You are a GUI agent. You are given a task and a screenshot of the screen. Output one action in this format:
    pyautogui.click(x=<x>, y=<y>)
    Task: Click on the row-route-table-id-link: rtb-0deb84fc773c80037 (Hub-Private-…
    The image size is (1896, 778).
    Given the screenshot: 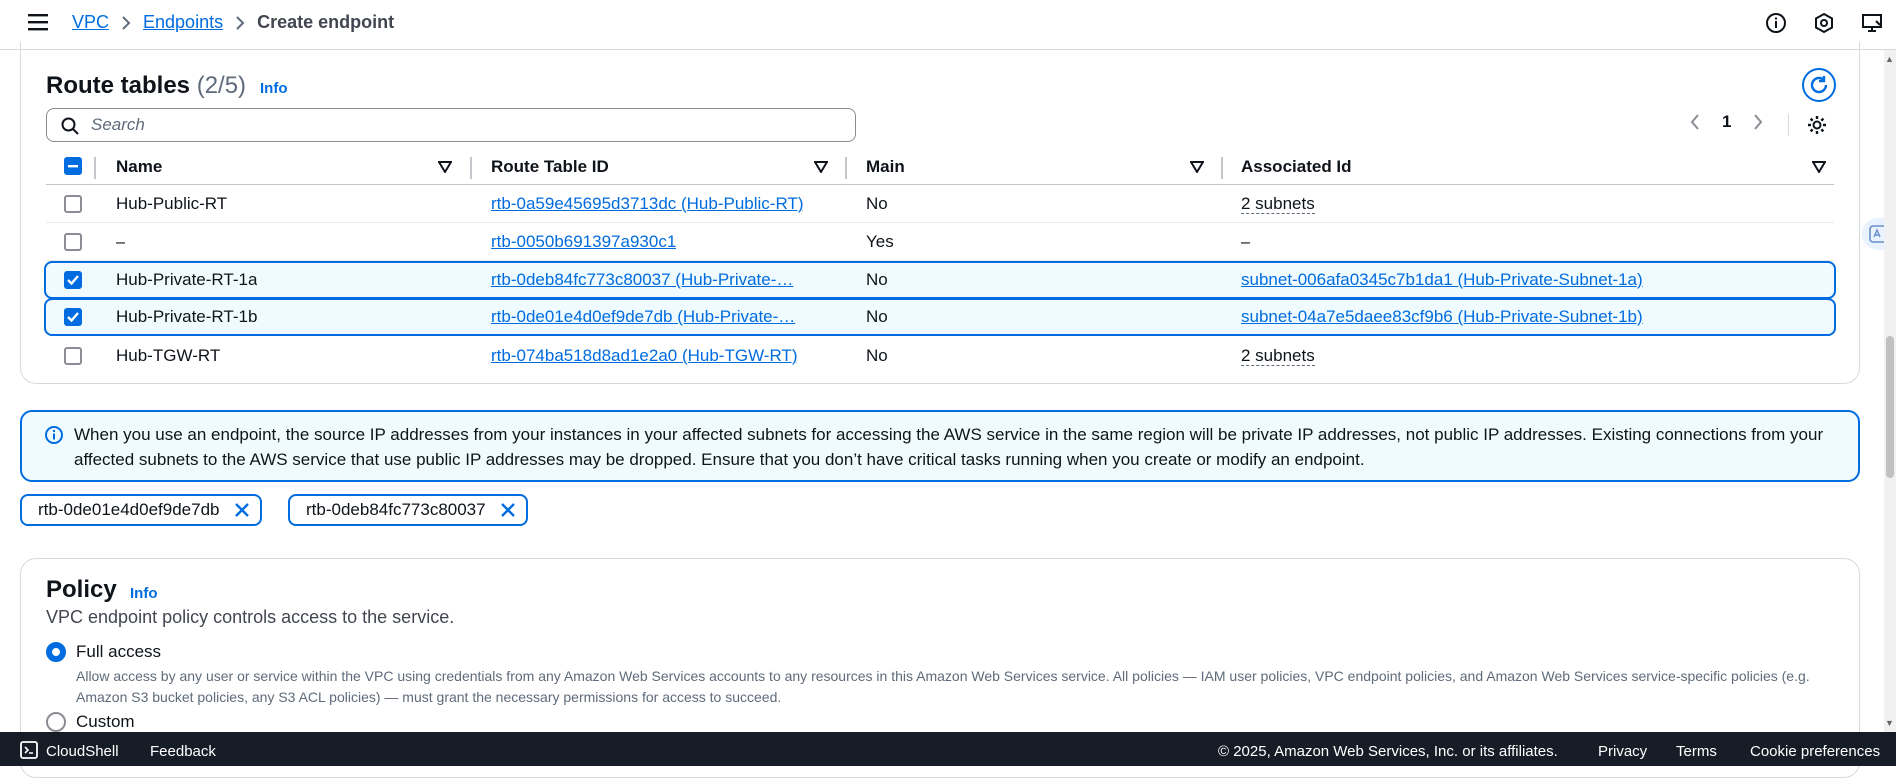 What is the action you would take?
    pyautogui.click(x=656, y=280)
    